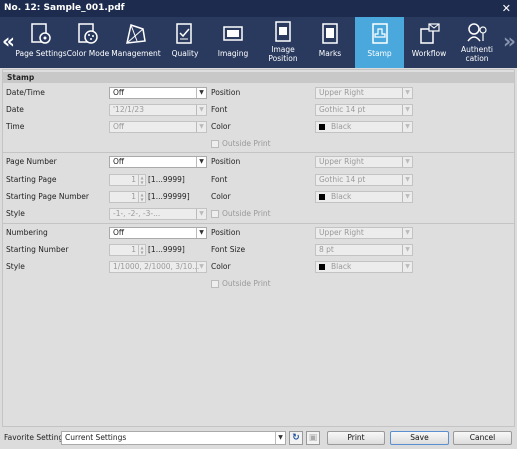 The image size is (517, 449). What do you see at coordinates (158, 267) in the screenshot?
I see `numbering-style-select: 1/1000, 2/1000, 3/10... ▼` at bounding box center [158, 267].